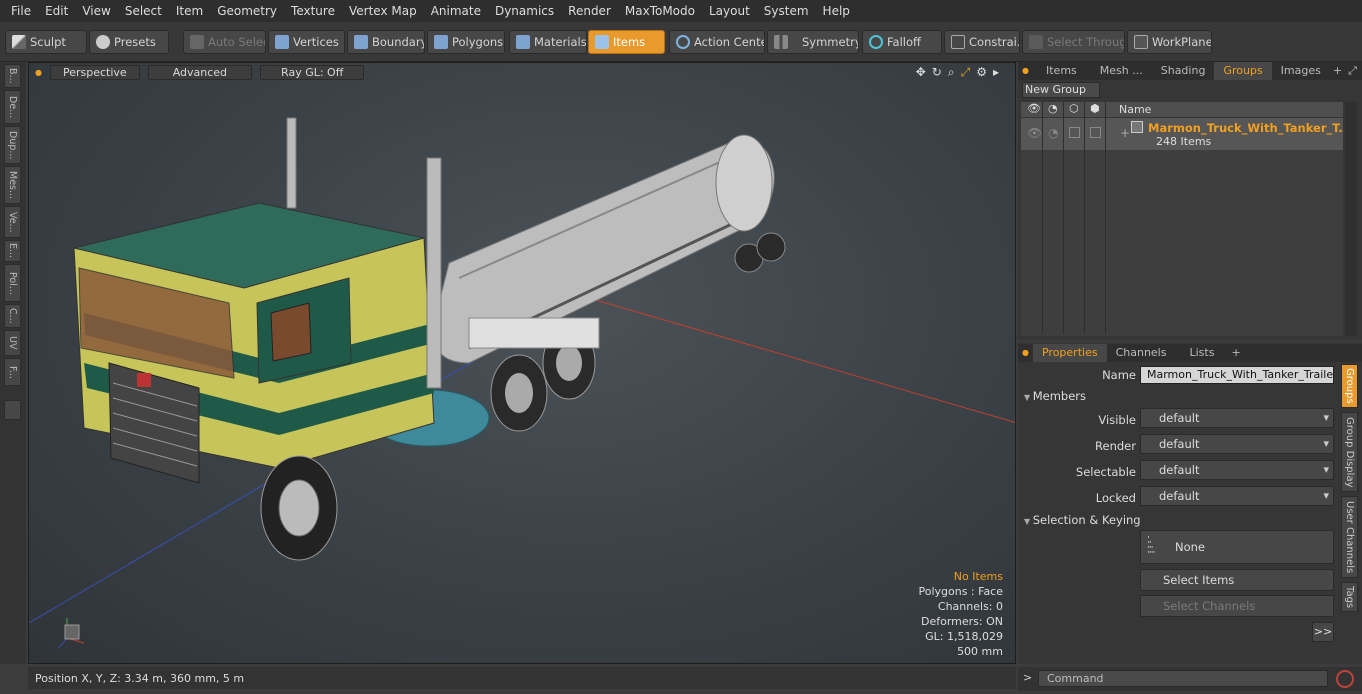  What do you see at coordinates (224, 42) in the screenshot?
I see `auto-select-button: Auto Select` at bounding box center [224, 42].